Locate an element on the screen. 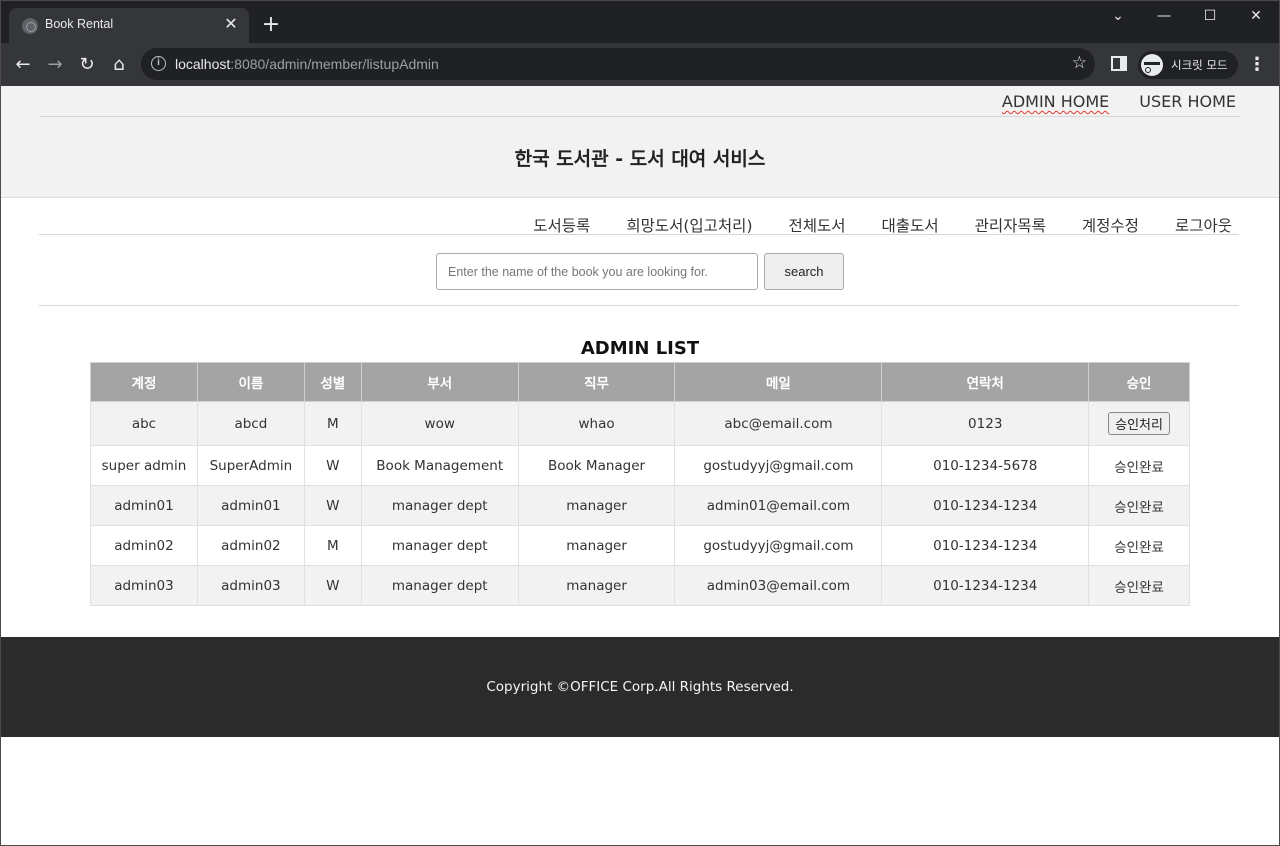 Image resolution: width=1280 pixels, height=846 pixels. column-header: 부서 is located at coordinates (439, 382).